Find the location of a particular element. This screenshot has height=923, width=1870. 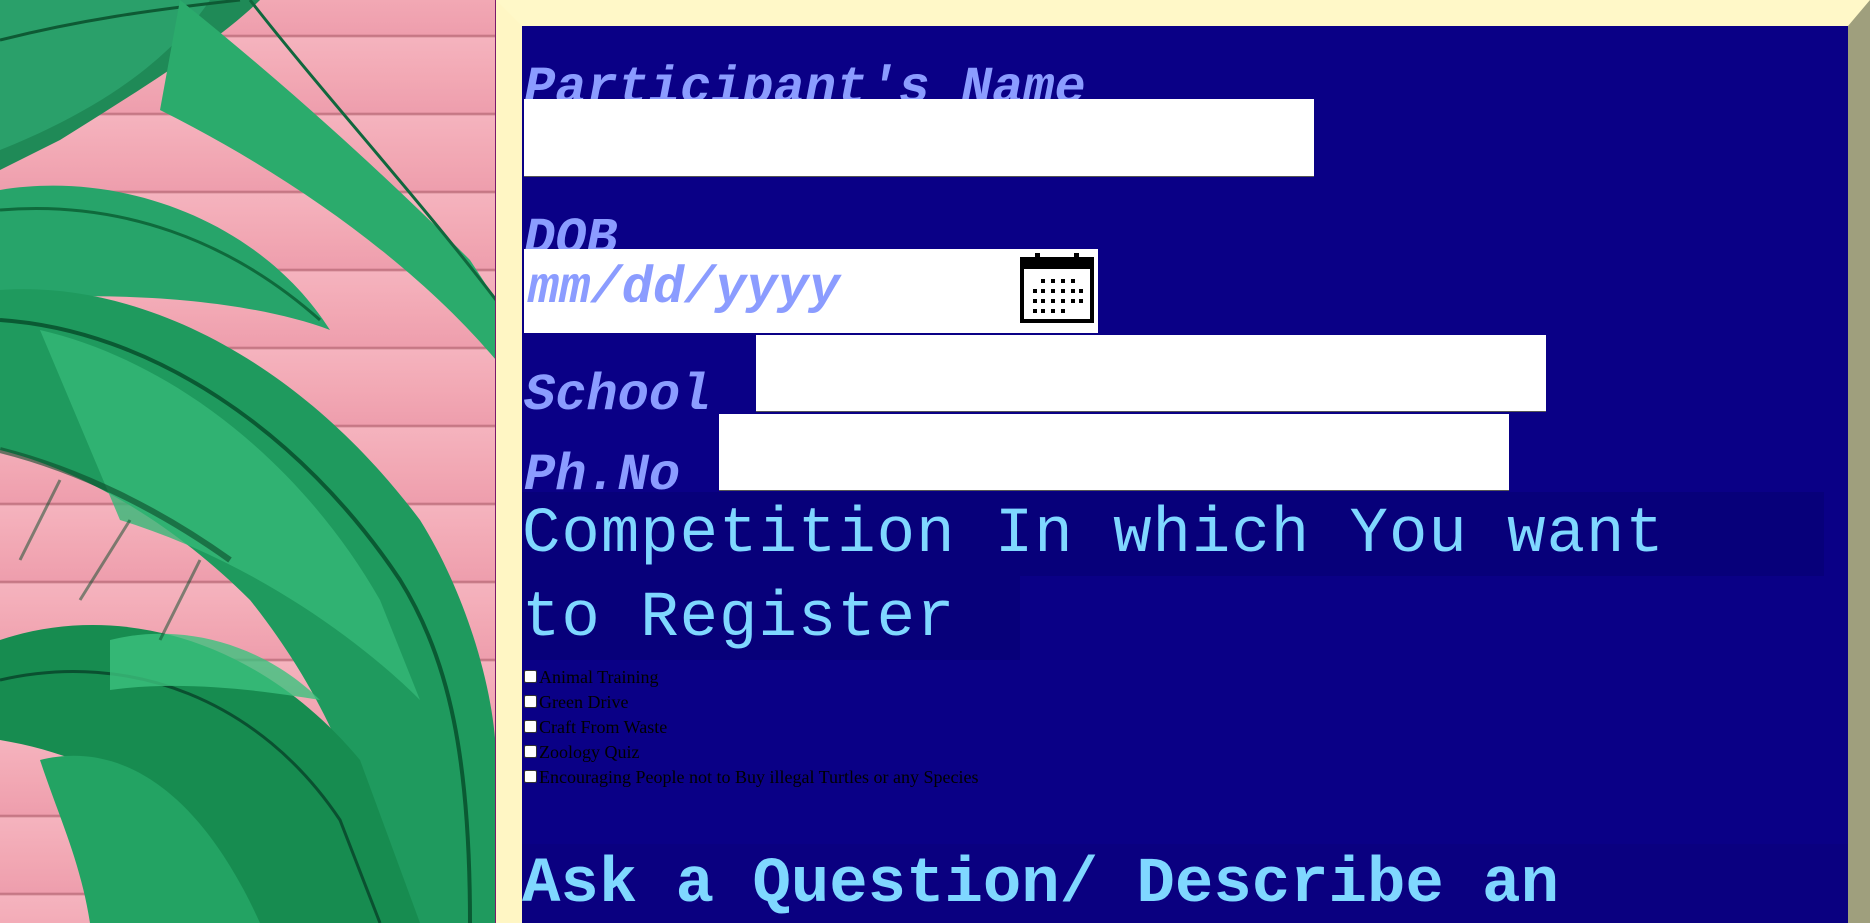

school-label: School is located at coordinates (618, 395).